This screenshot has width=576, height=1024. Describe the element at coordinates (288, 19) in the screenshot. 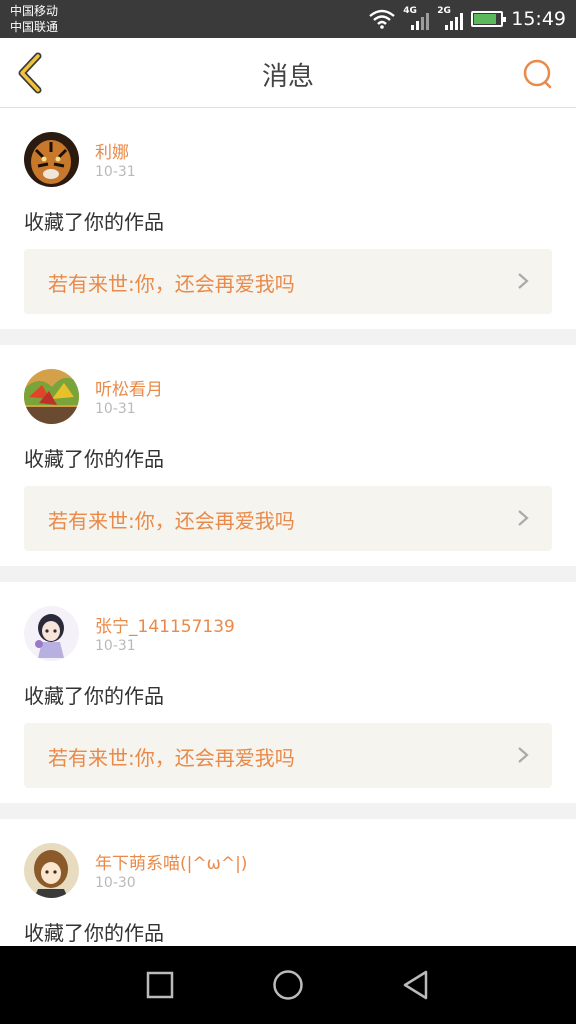

I see `status-bar: 中国移动 中国联通 4G 2G 15:49` at that location.